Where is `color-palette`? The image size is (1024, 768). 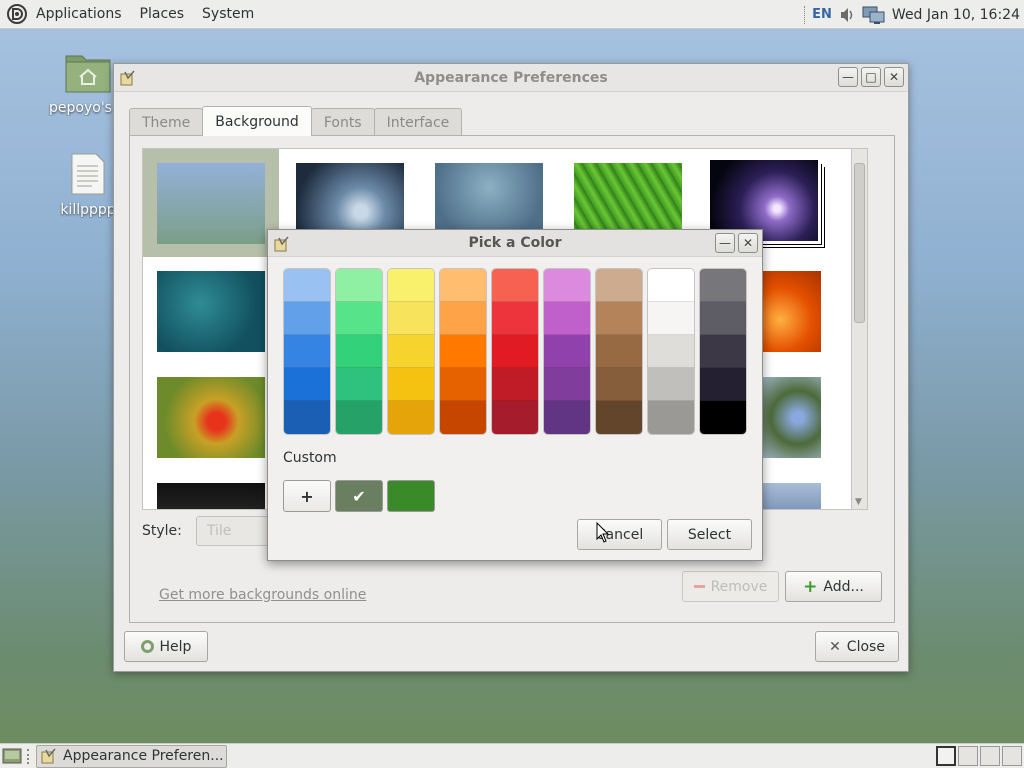
color-palette is located at coordinates (515, 351).